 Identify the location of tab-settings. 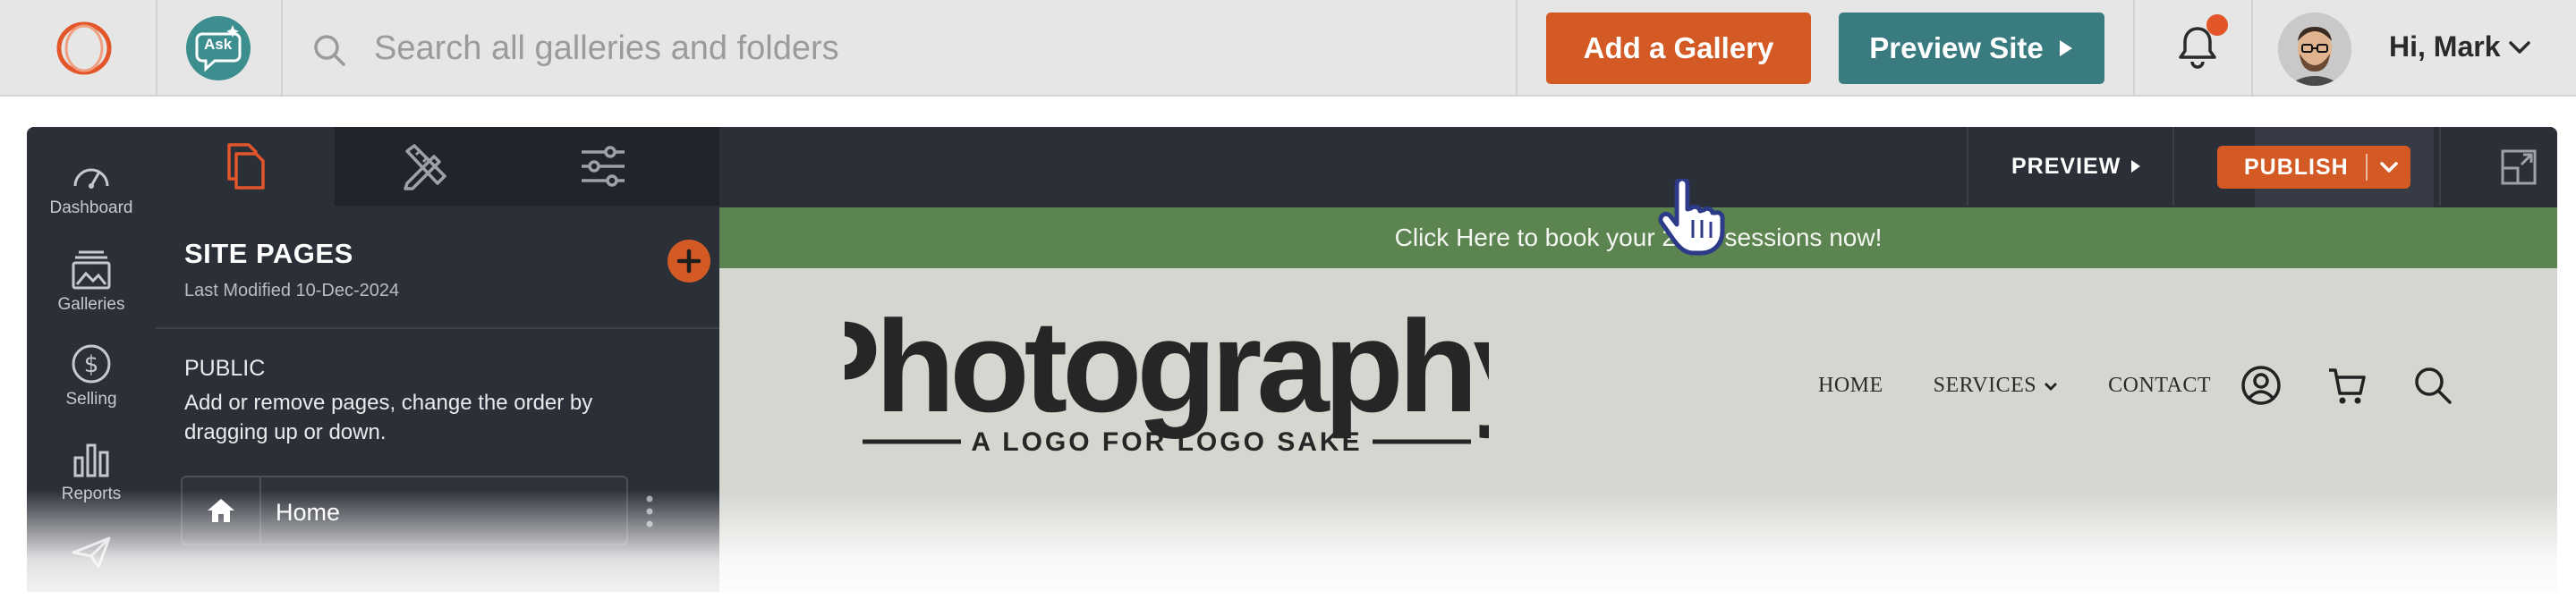
(603, 166).